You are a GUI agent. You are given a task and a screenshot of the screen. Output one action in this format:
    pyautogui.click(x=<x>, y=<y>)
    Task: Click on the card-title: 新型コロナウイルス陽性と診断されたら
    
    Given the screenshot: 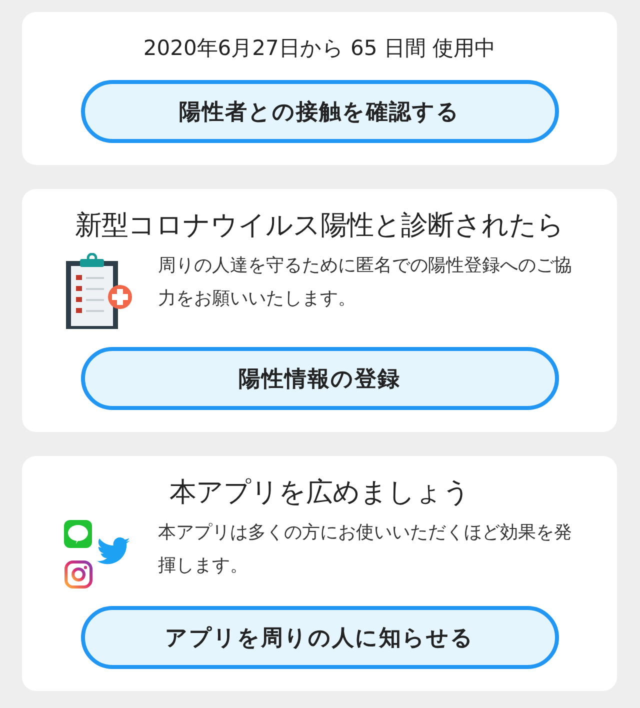 What is the action you would take?
    pyautogui.click(x=319, y=226)
    